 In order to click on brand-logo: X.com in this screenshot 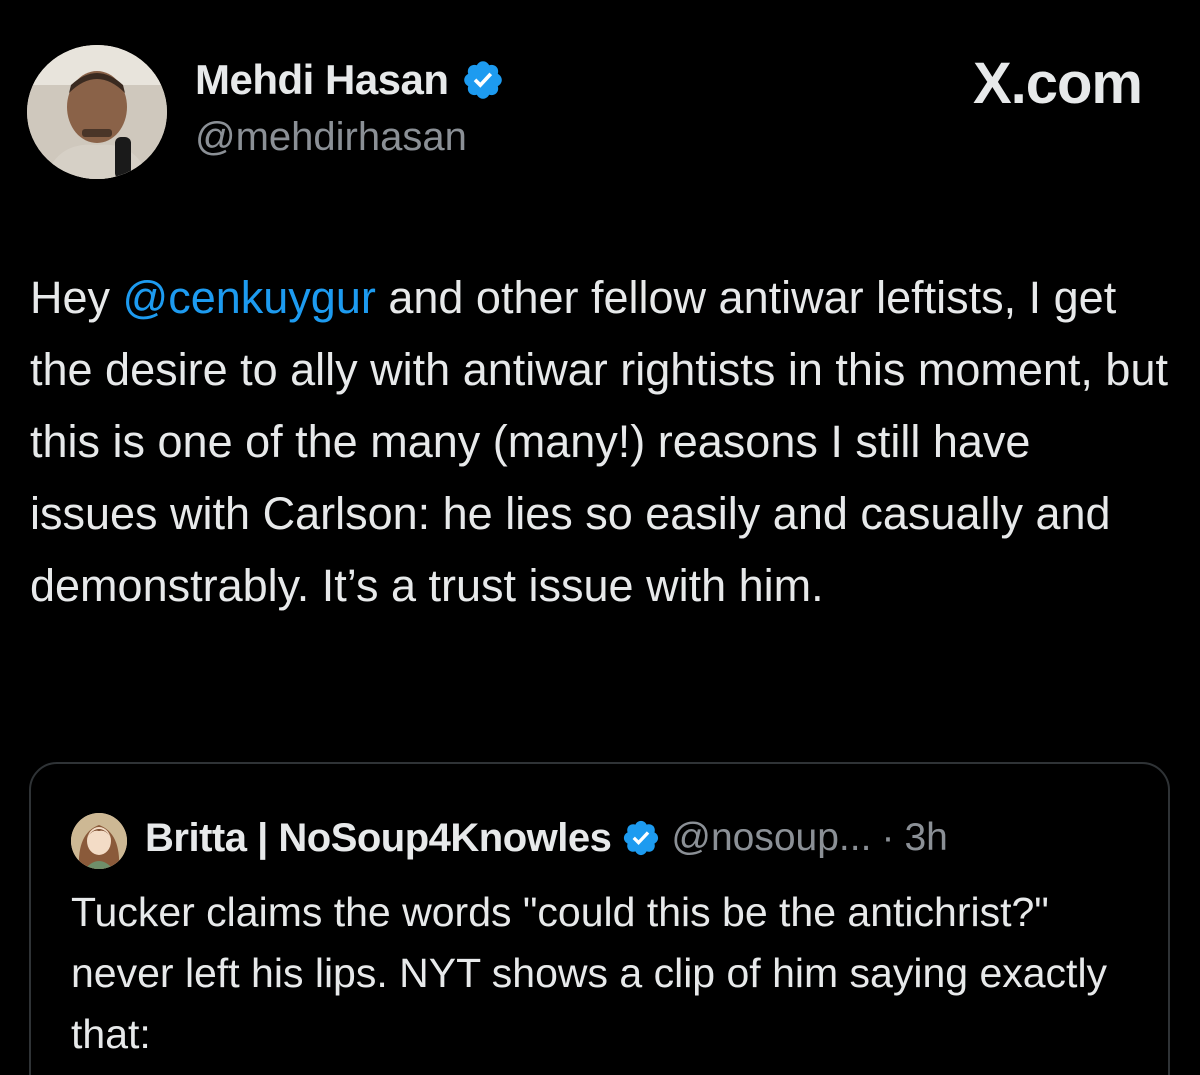, I will do `click(1057, 83)`.